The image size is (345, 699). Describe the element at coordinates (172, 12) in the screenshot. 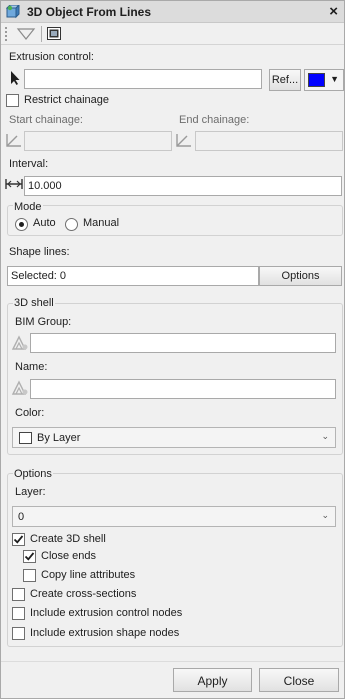

I see `title-bar: 3D Object From Lines ×` at that location.